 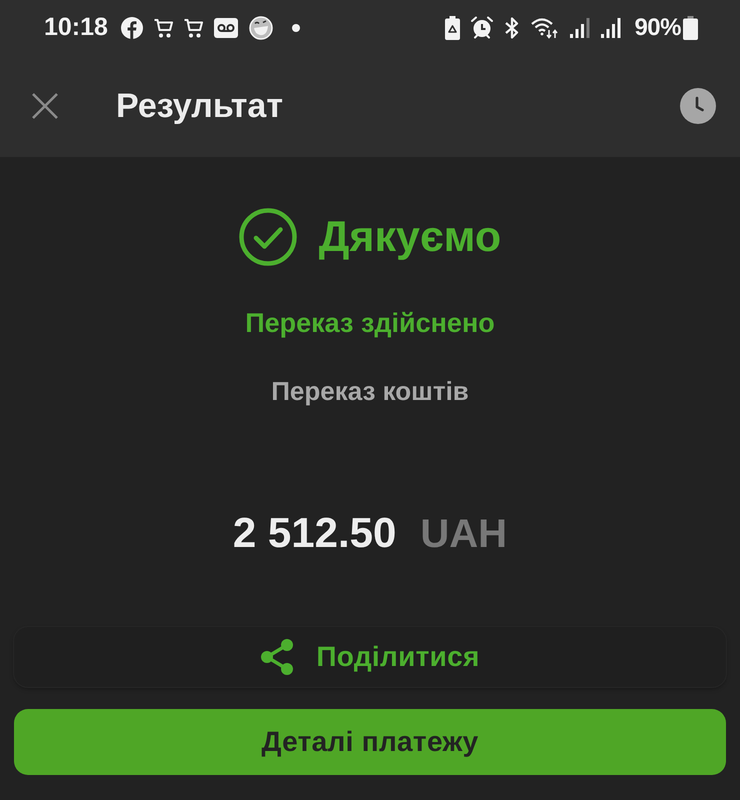 What do you see at coordinates (464, 534) in the screenshot?
I see `currency-label: UAH` at bounding box center [464, 534].